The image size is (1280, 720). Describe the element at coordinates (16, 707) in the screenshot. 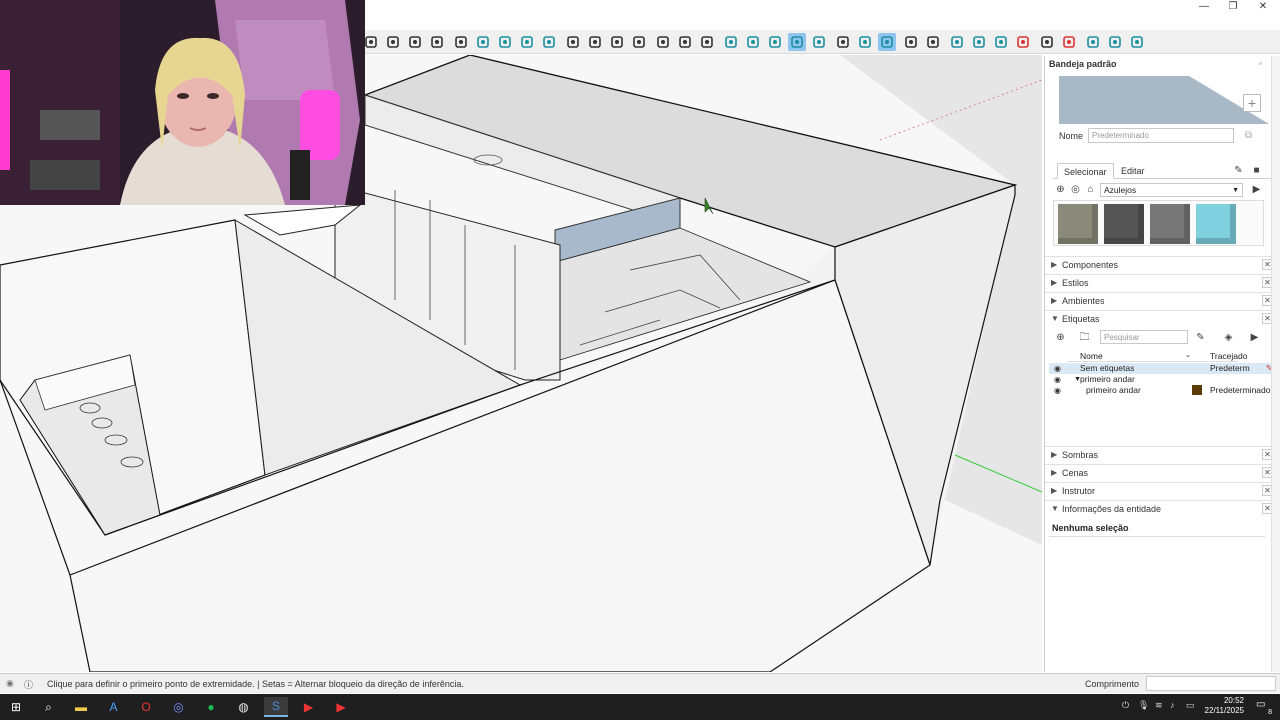

I see `windows-start-icon: ⊞` at that location.